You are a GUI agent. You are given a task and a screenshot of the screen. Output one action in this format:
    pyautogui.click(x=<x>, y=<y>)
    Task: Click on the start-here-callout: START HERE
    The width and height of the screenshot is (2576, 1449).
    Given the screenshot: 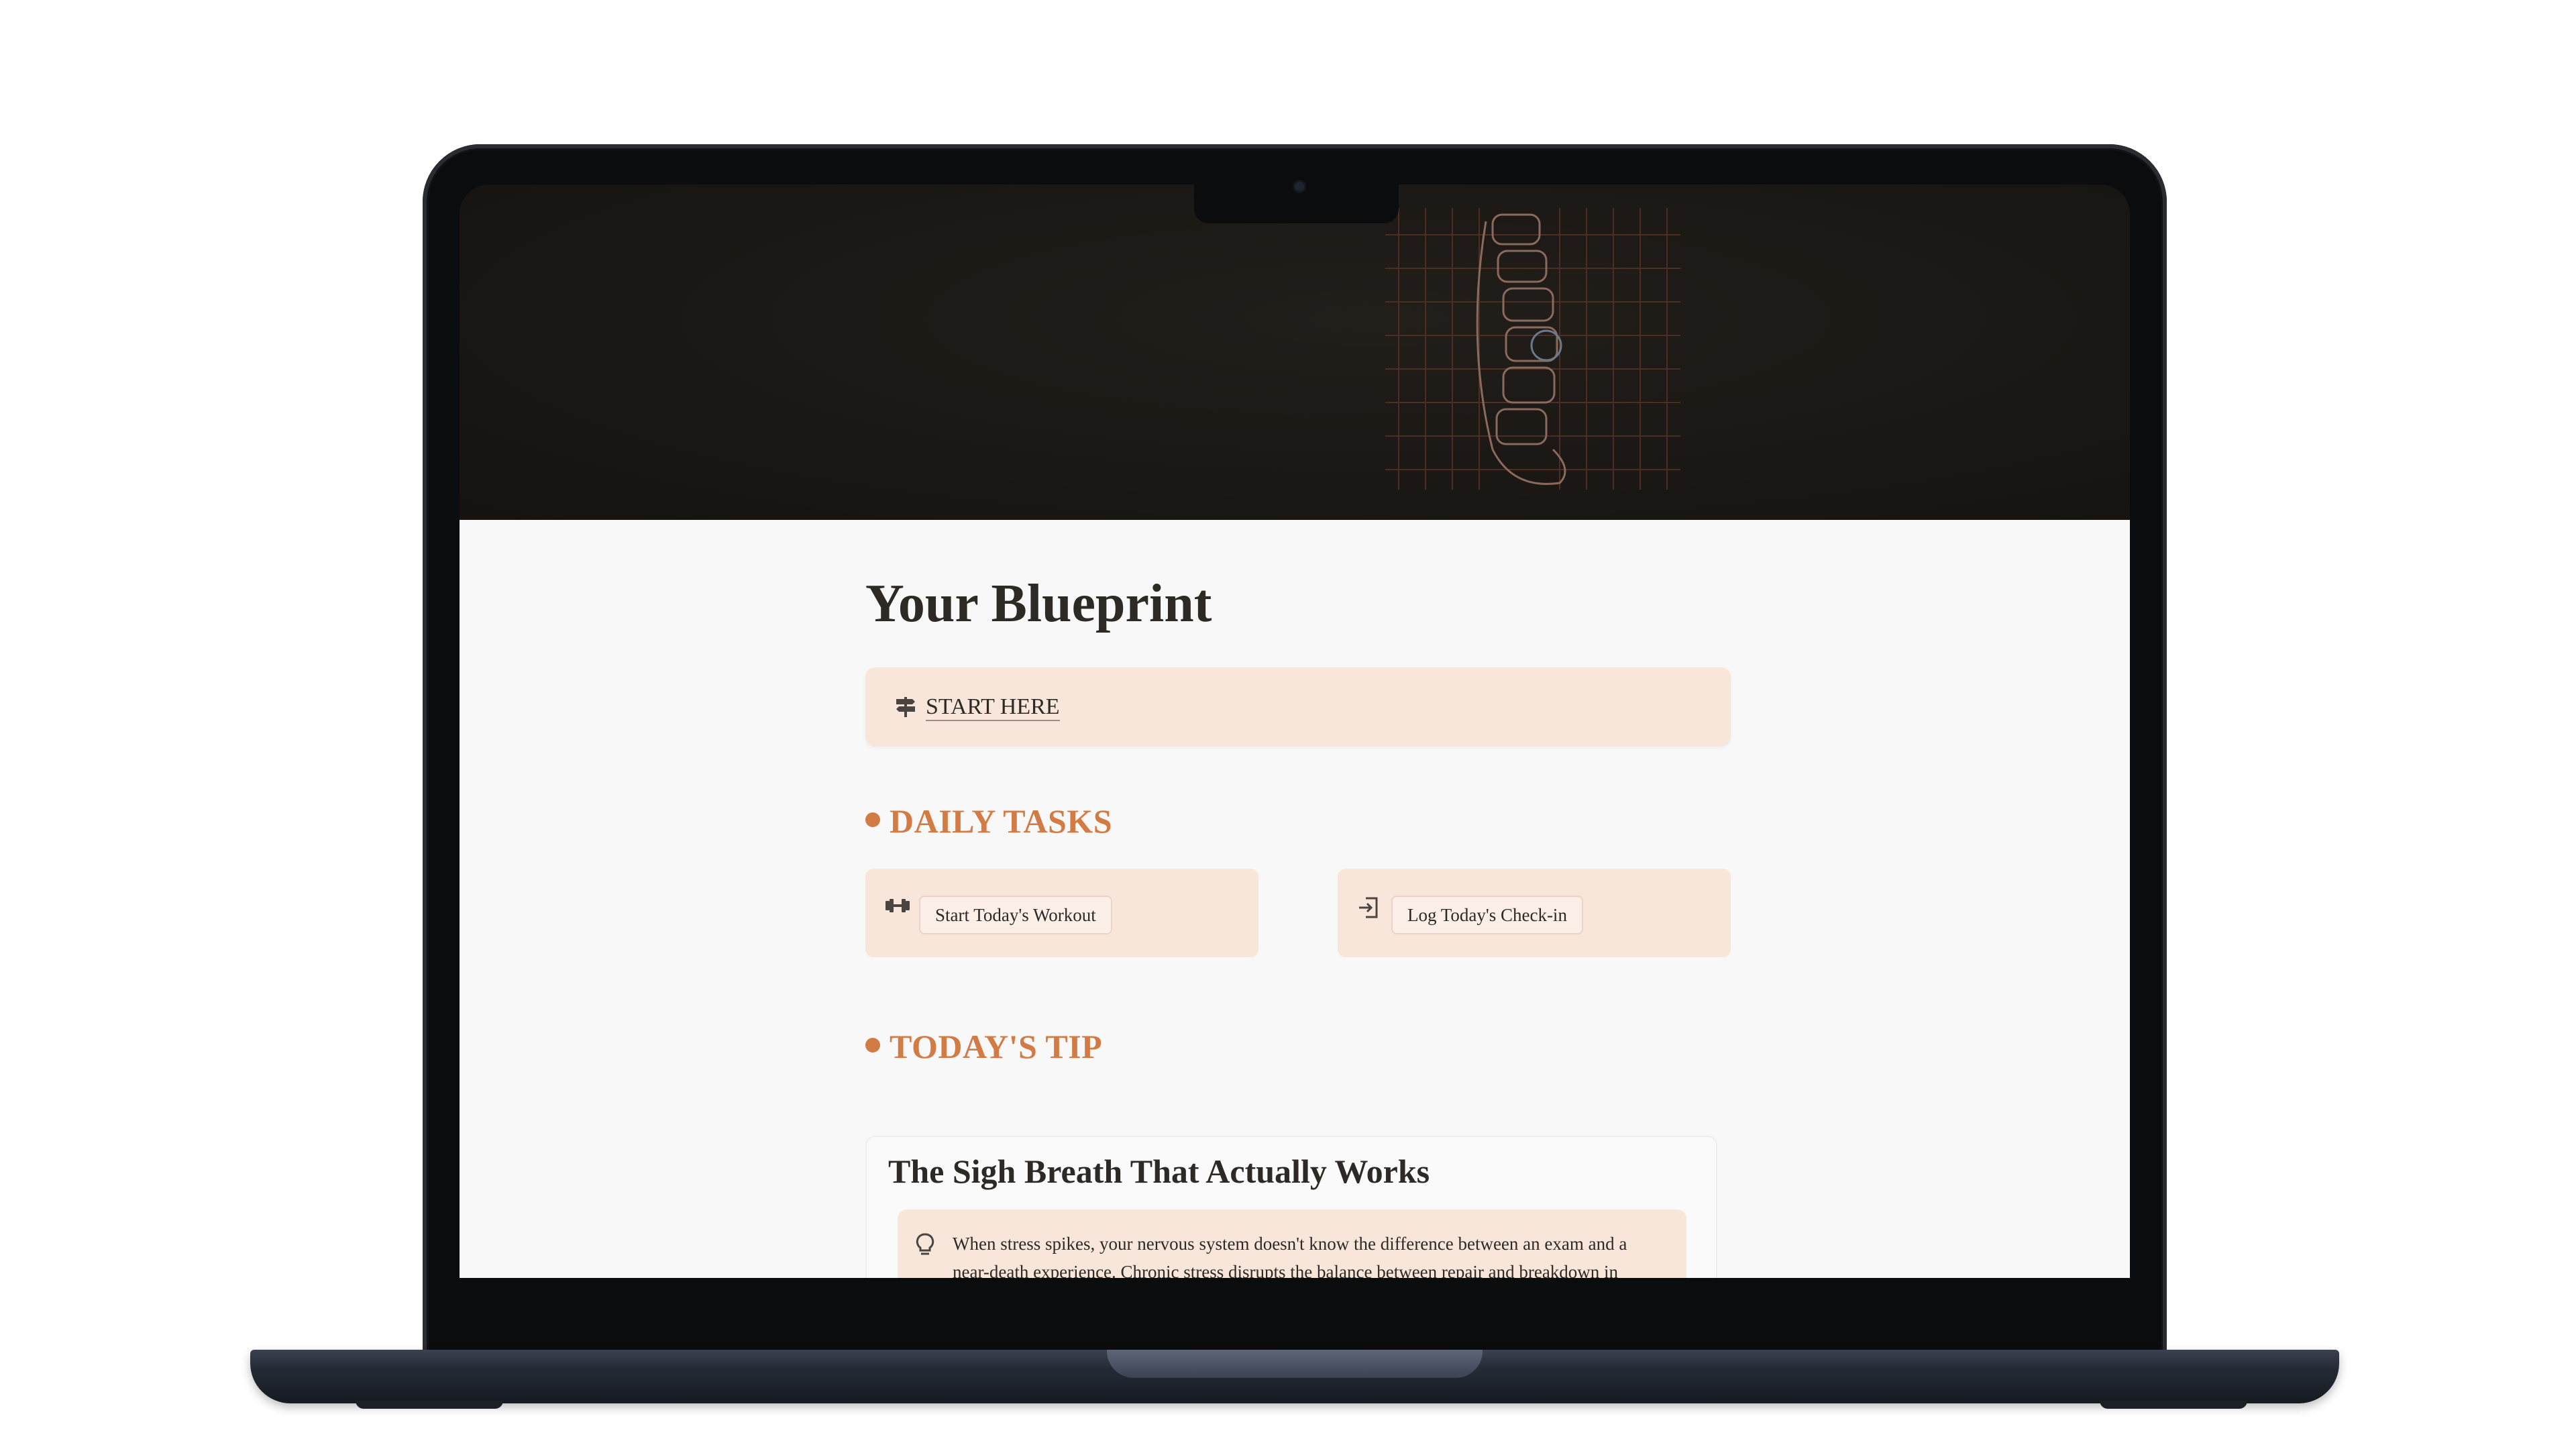 What is the action you would take?
    pyautogui.click(x=1298, y=707)
    